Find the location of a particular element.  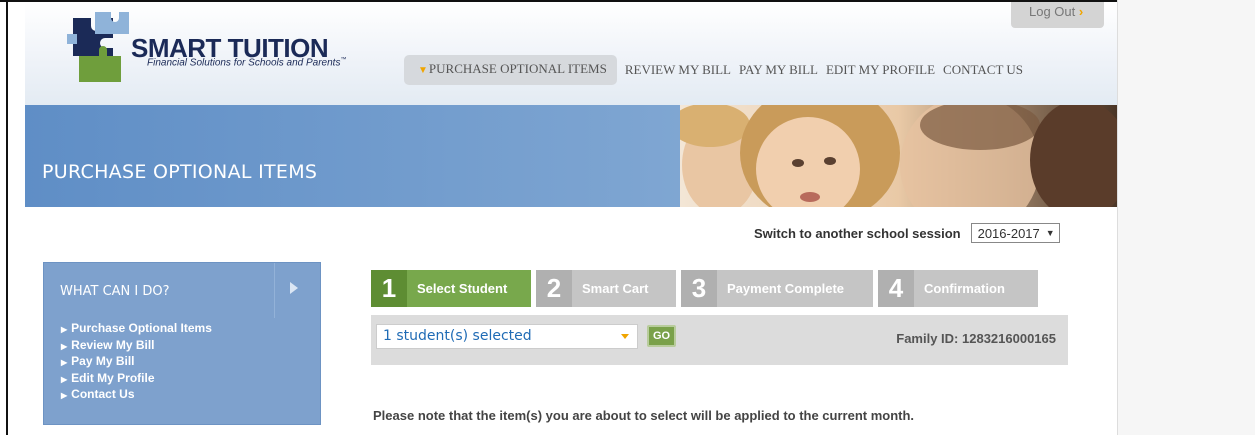

step-select-student: 1 Select Student is located at coordinates (451, 288).